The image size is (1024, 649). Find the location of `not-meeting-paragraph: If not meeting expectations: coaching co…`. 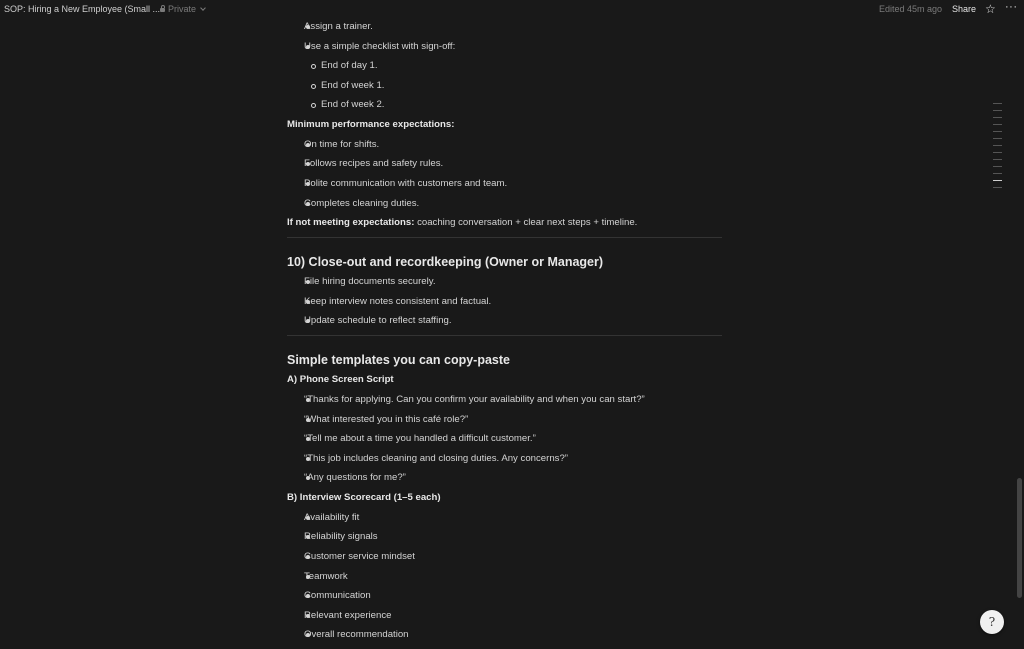

not-meeting-paragraph: If not meeting expectations: coaching co… is located at coordinates (462, 222).